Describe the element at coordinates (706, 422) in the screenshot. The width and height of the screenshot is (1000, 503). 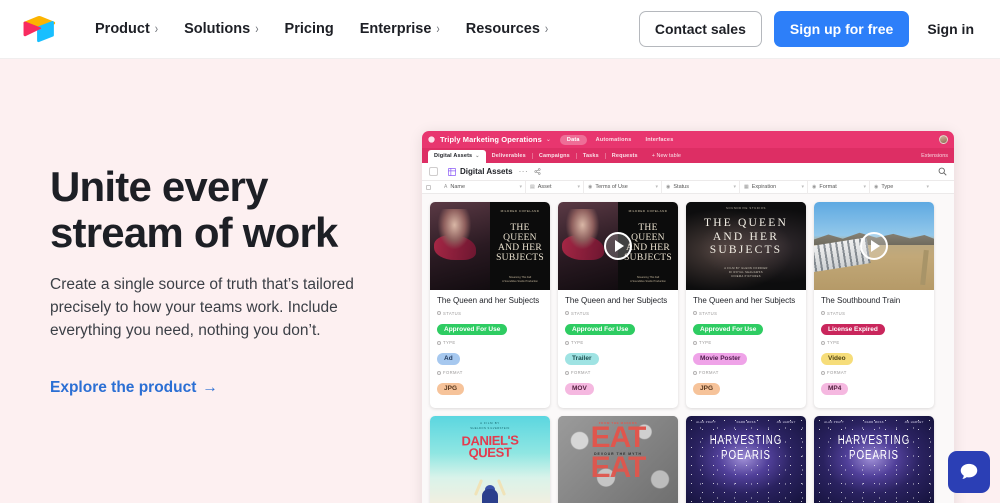
I see `poster-credit: ALAN PRATT` at that location.